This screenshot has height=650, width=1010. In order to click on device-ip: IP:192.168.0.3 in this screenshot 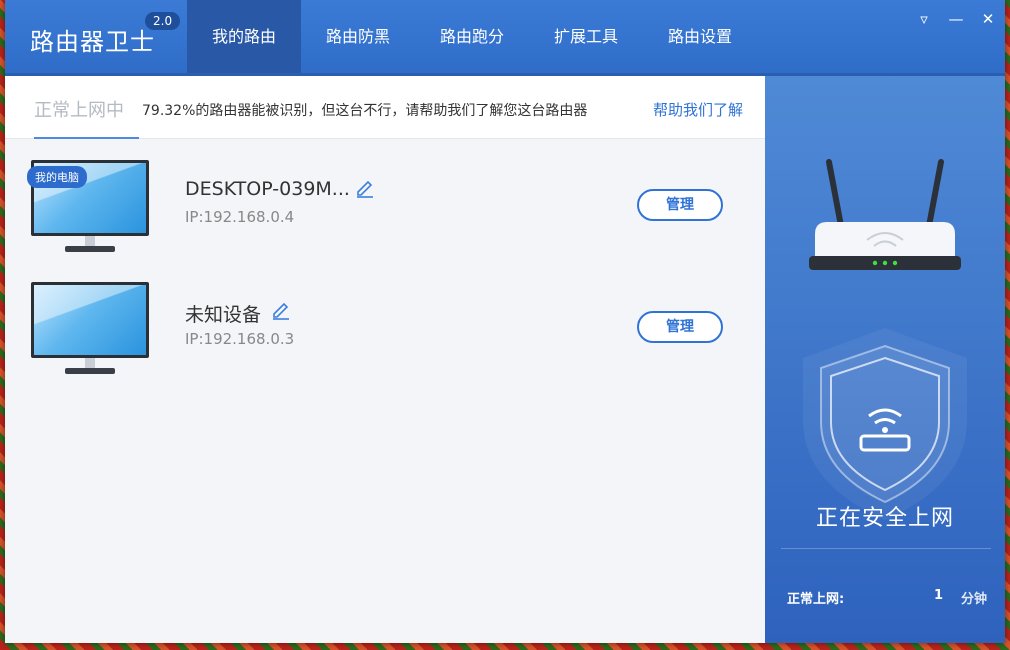, I will do `click(240, 339)`.